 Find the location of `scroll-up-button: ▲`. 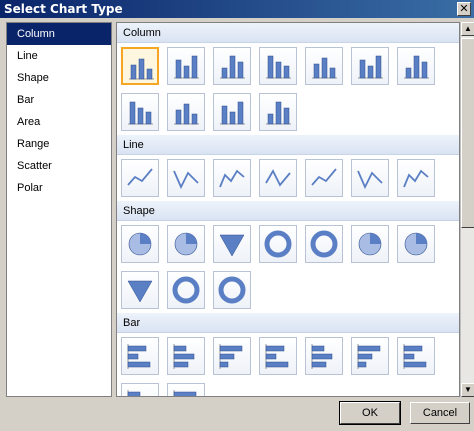

scroll-up-button: ▲ is located at coordinates (467, 29).